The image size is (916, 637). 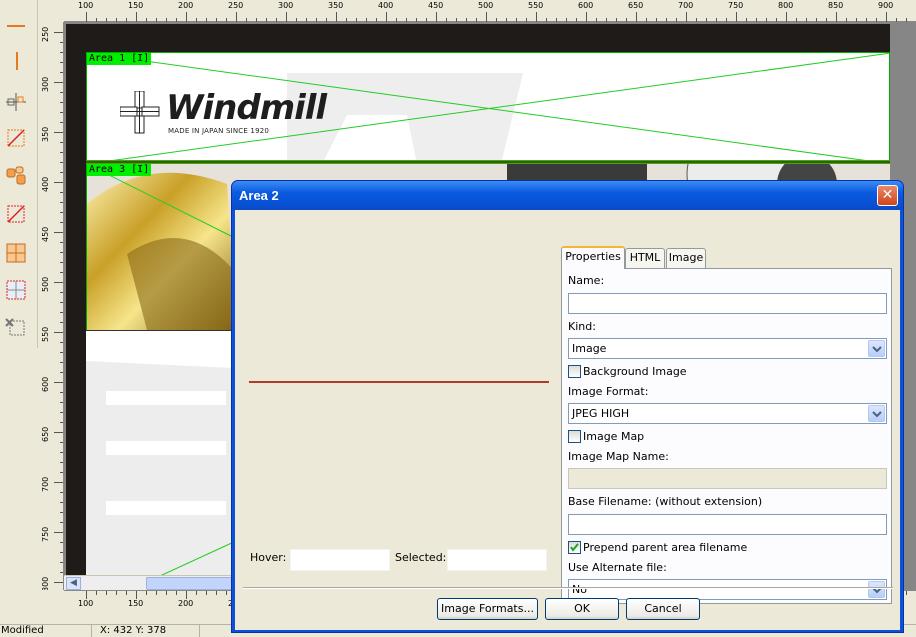 I want to click on cancel-button: Cancel, so click(x=663, y=609).